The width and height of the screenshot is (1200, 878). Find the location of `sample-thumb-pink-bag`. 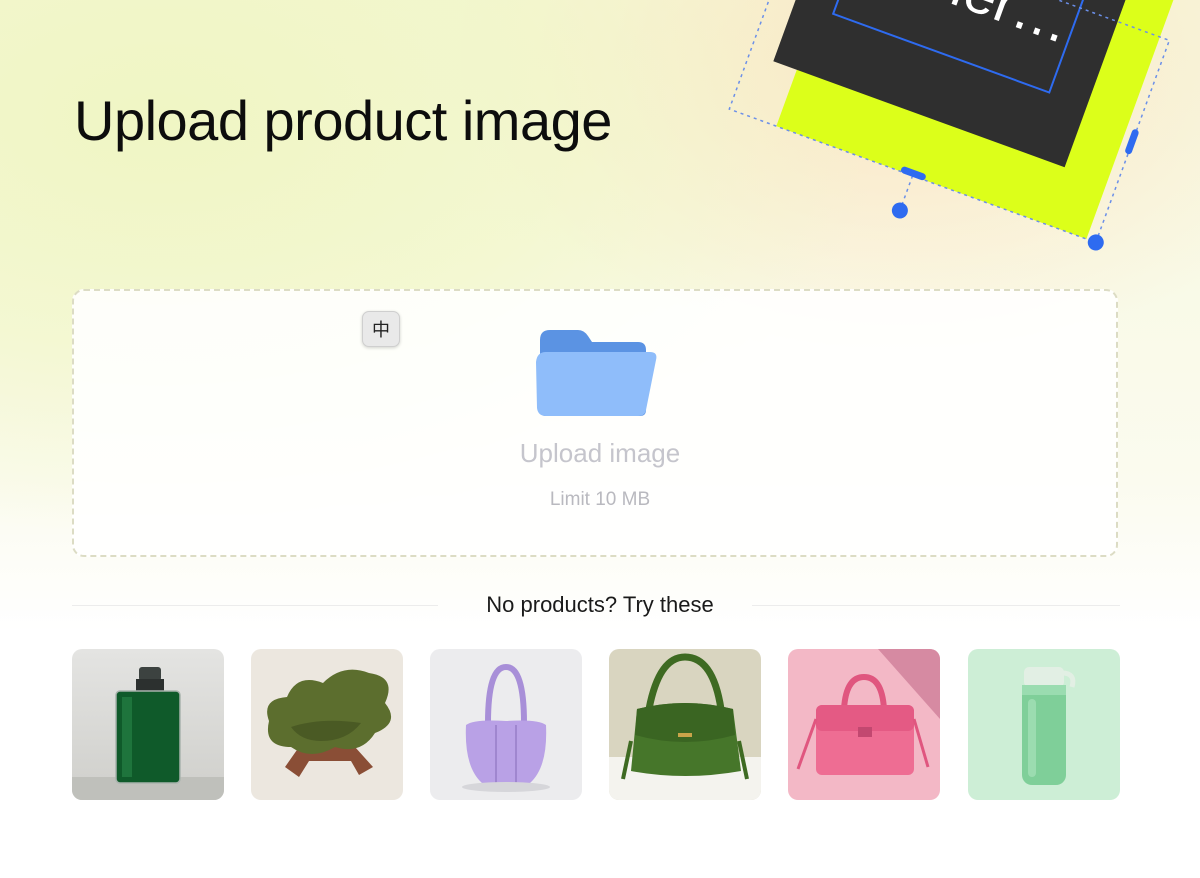

sample-thumb-pink-bag is located at coordinates (864, 724).